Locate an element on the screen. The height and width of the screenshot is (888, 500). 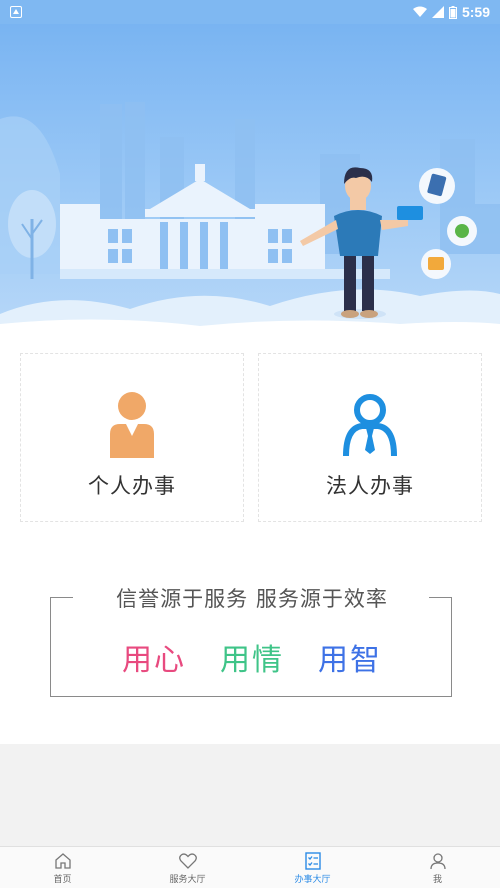
notification-icon is located at coordinates (16, 12).